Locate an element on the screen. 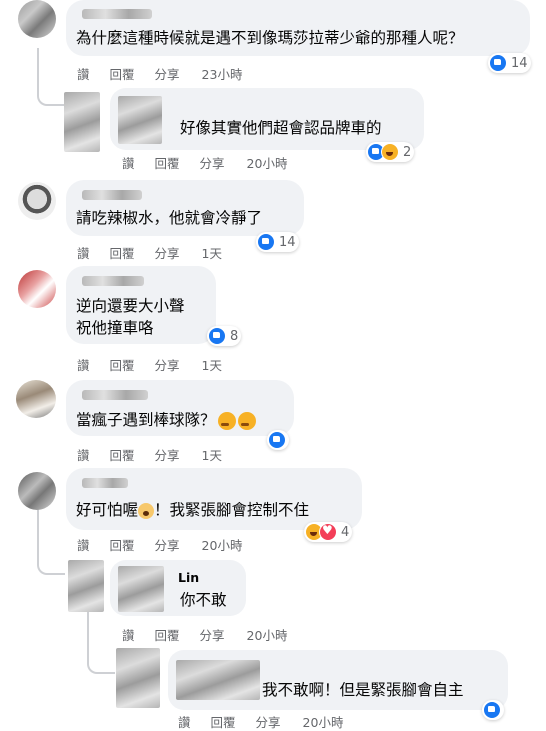  comment-actions: 讚 回覆 分享 23小時 is located at coordinates (169, 73).